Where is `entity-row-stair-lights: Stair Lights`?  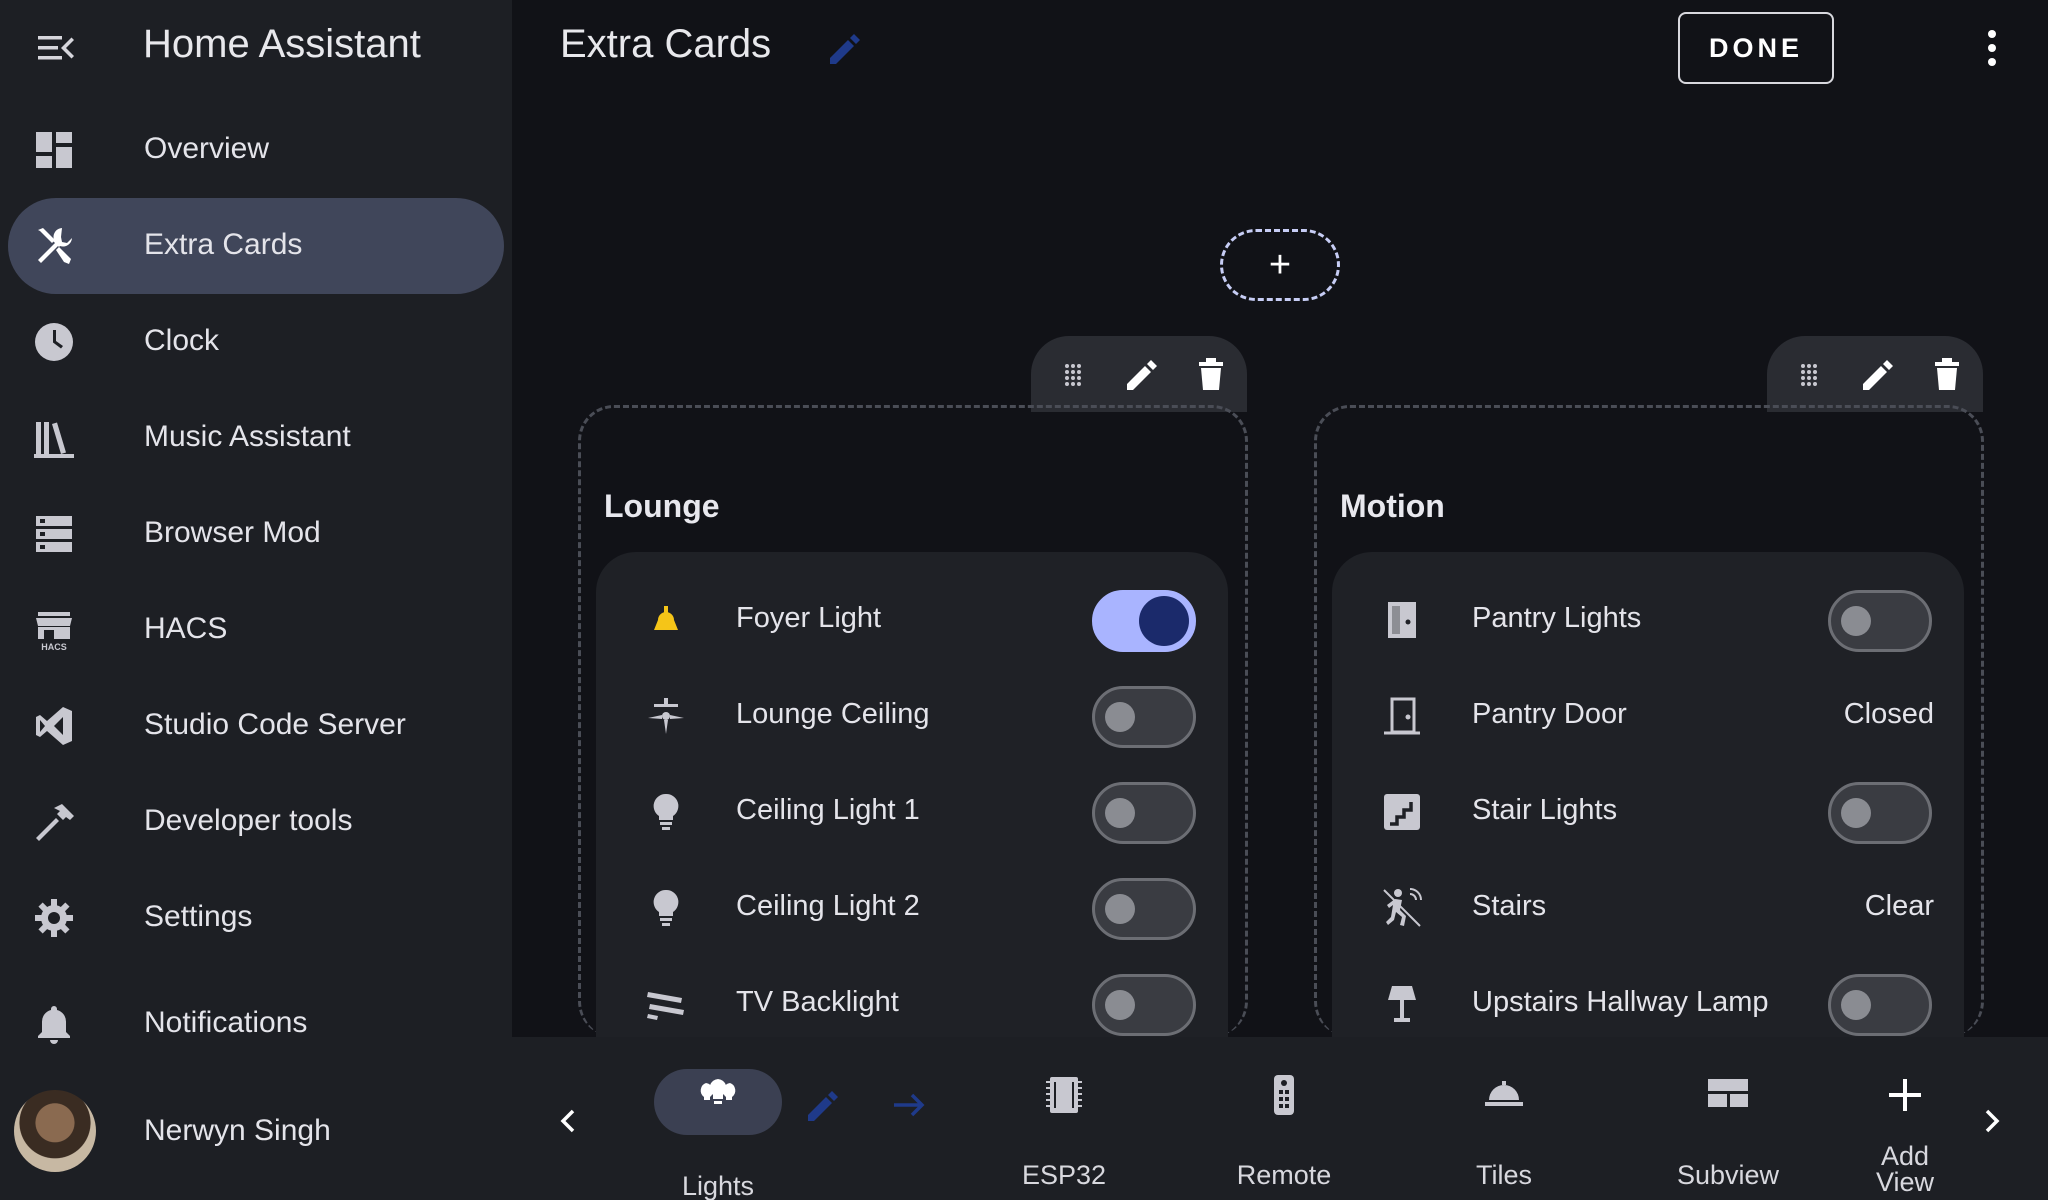 entity-row-stair-lights: Stair Lights is located at coordinates (1648, 812).